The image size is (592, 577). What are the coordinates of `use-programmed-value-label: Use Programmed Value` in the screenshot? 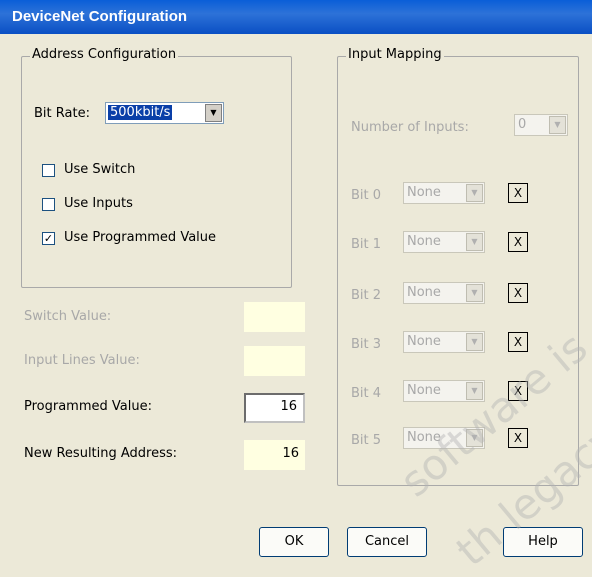 It's located at (140, 237).